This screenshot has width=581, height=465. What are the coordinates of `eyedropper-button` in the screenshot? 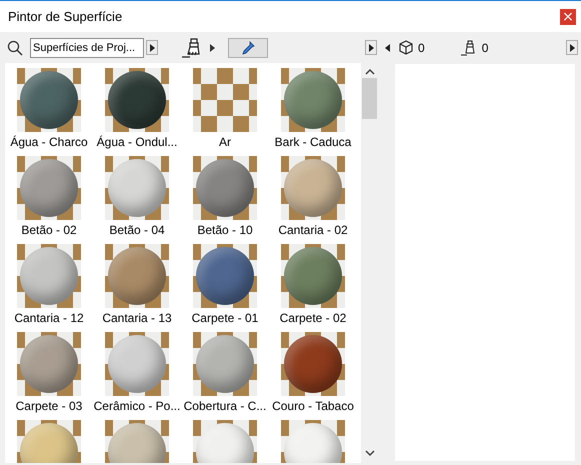 It's located at (248, 48).